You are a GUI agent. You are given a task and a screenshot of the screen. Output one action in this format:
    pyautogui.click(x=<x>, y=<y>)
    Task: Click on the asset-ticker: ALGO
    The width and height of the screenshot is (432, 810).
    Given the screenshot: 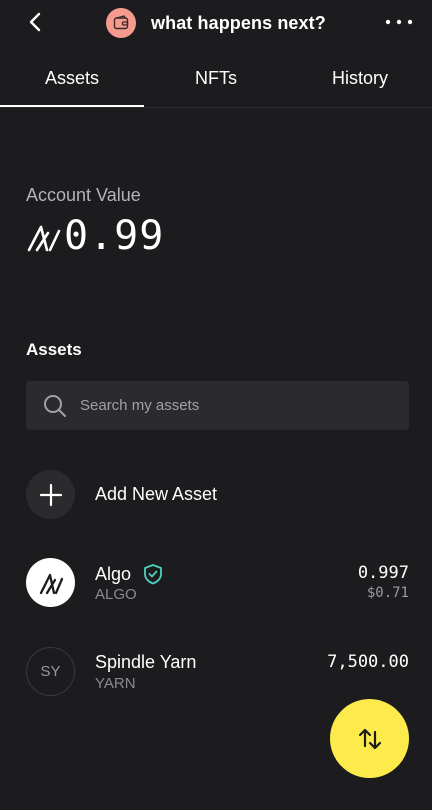 What is the action you would take?
    pyautogui.click(x=116, y=594)
    